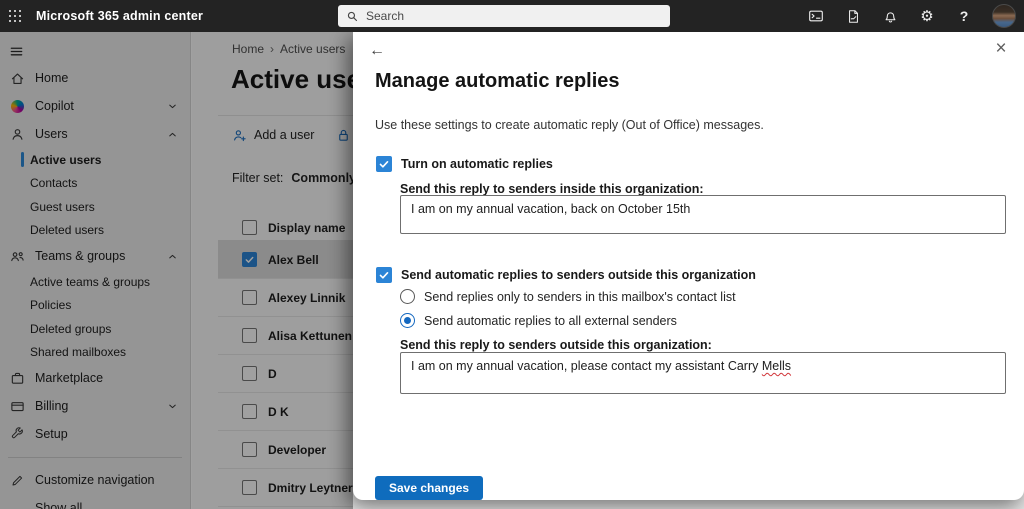 The height and width of the screenshot is (509, 1024). Describe the element at coordinates (776, 366) in the screenshot. I see `misspelled-word: Mells` at that location.